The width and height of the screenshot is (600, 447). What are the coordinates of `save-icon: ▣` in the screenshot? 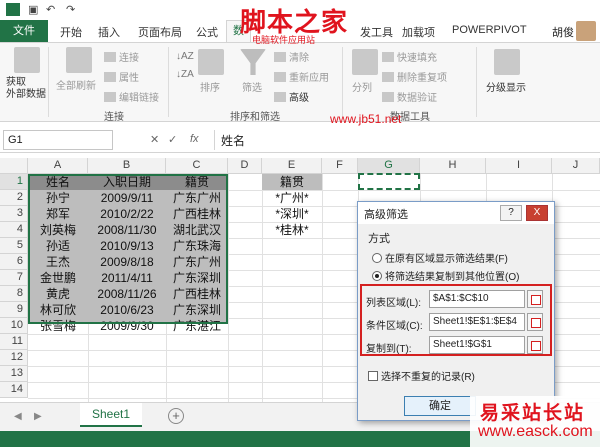 It's located at (33, 9).